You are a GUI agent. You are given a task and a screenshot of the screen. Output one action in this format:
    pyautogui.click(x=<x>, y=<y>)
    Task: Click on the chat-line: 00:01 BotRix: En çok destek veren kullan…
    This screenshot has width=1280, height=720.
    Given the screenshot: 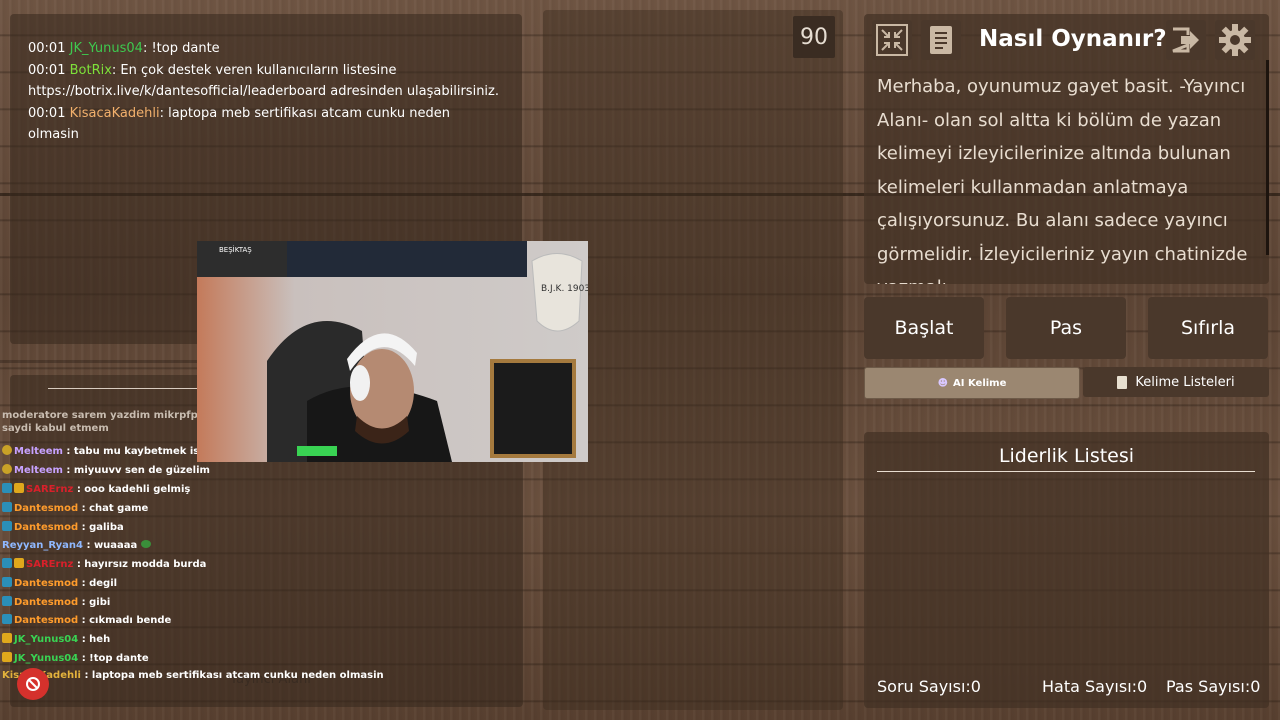 What is the action you would take?
    pyautogui.click(x=212, y=70)
    